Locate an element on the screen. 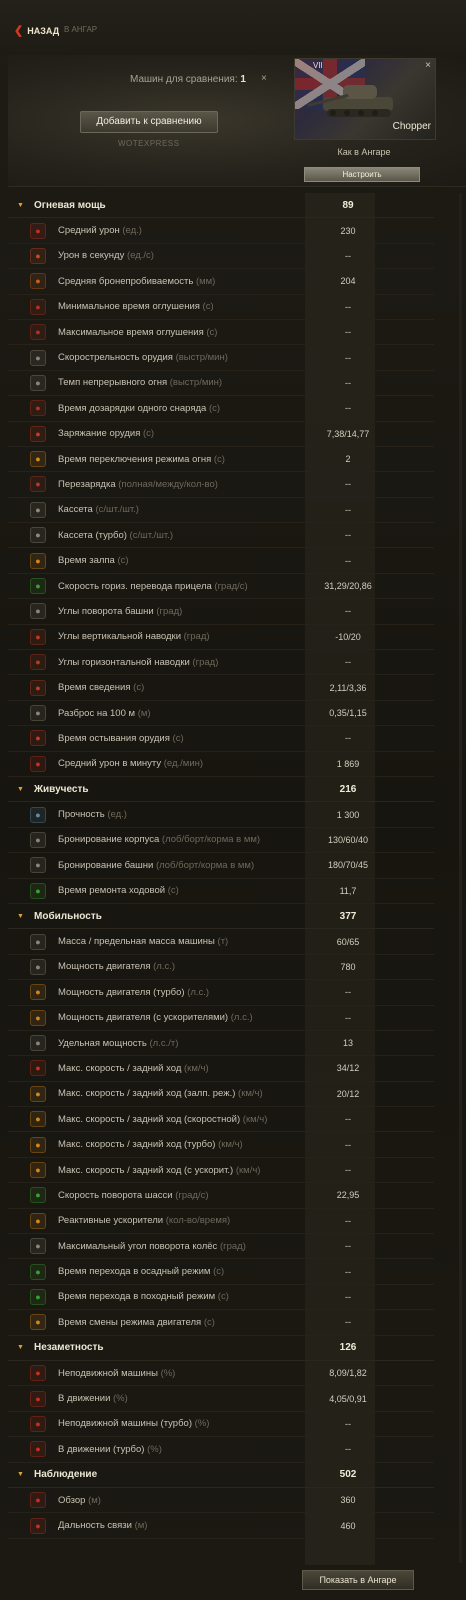  stat-unit: (град/с) is located at coordinates (231, 586).